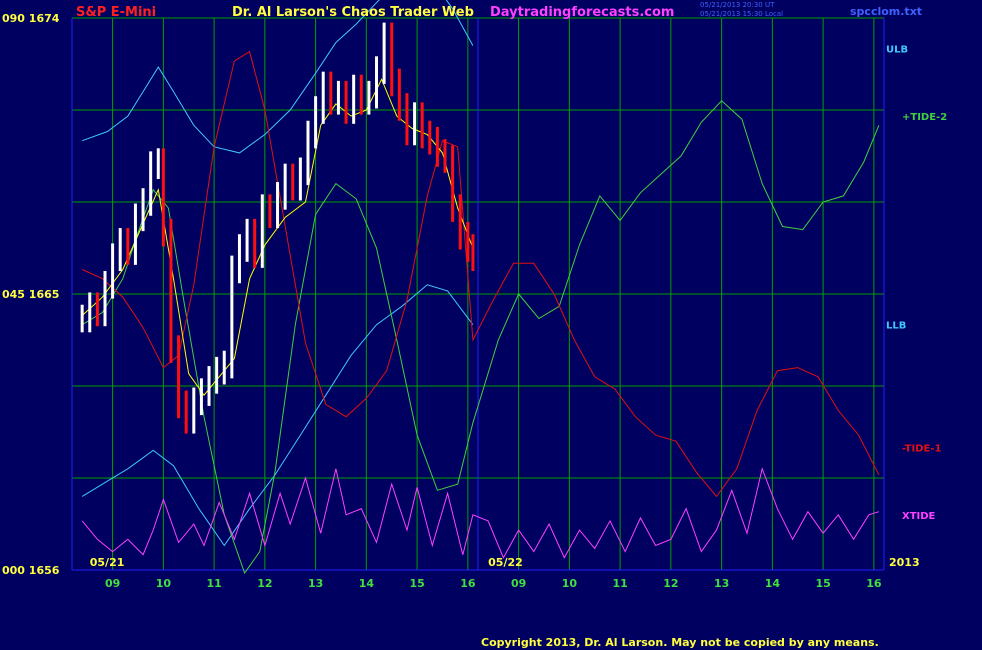  I want to click on year-label: 2013, so click(904, 562).